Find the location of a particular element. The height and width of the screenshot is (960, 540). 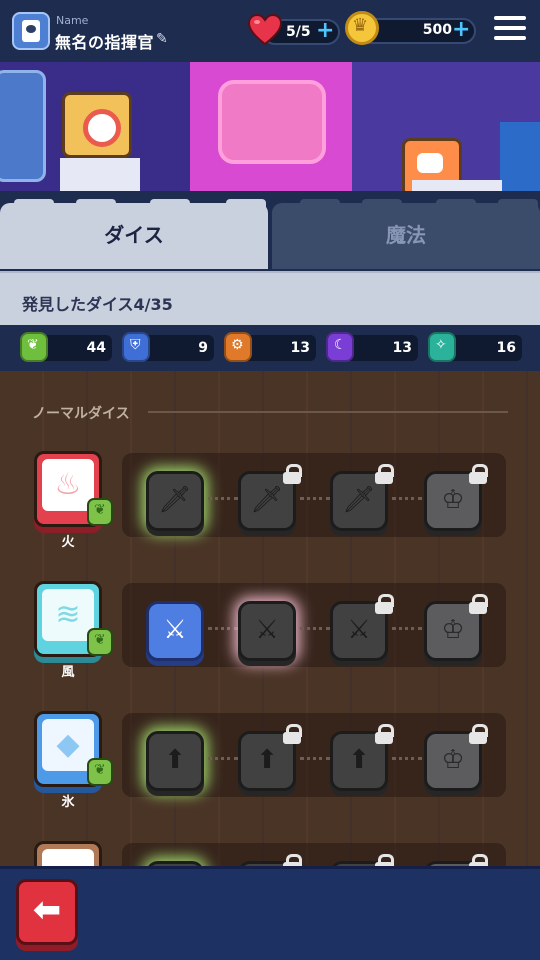

found-dice-bar: 発見したダイス4/35 is located at coordinates (270, 298).